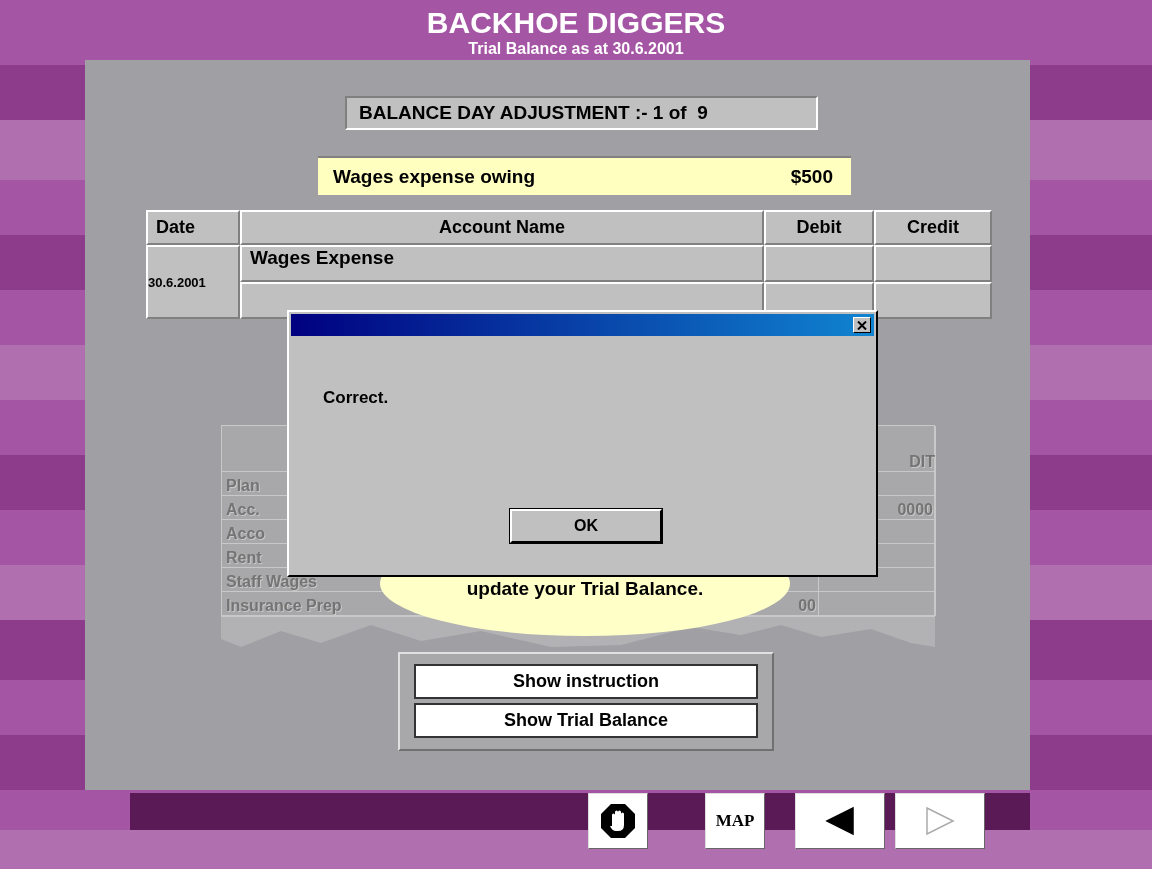 This screenshot has width=1152, height=869. I want to click on column-header: Date, so click(193, 227).